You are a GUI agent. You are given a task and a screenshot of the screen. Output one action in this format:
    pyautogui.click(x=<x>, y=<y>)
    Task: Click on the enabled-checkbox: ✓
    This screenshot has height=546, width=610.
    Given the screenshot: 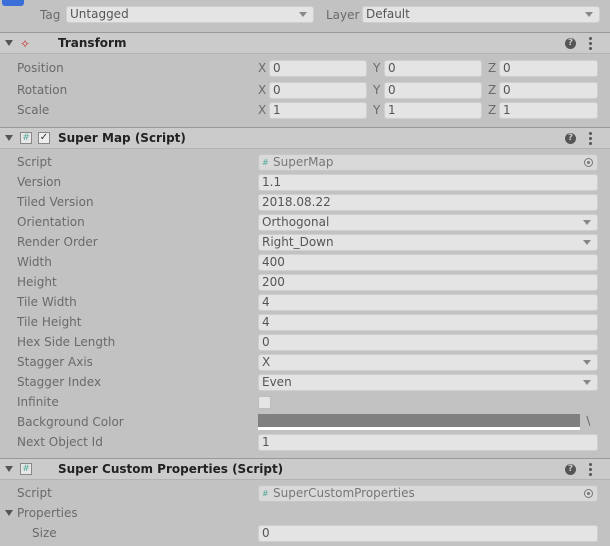 What is the action you would take?
    pyautogui.click(x=44, y=138)
    